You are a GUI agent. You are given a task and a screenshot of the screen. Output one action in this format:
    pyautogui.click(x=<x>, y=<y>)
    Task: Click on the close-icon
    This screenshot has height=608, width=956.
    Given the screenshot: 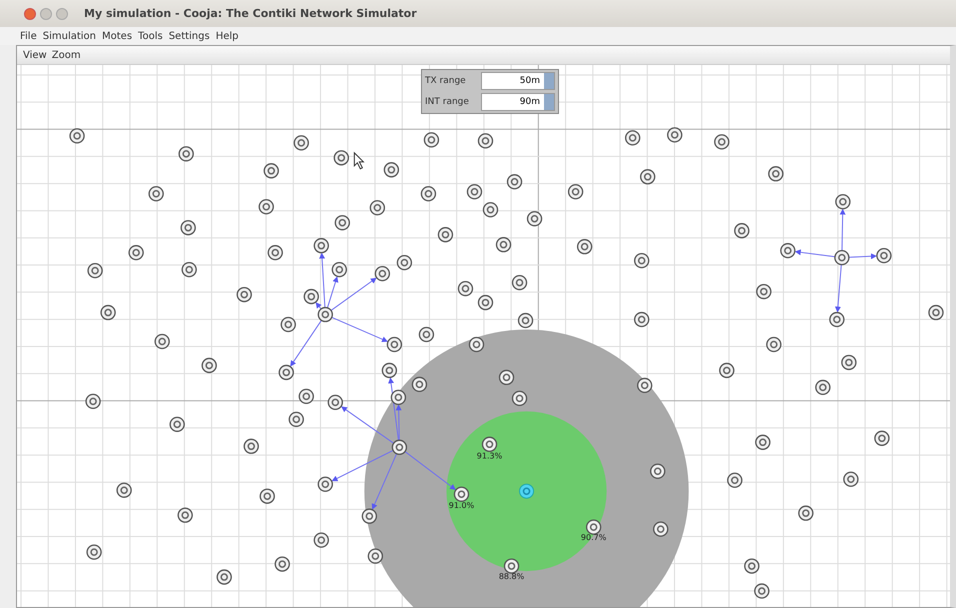 What is the action you would take?
    pyautogui.click(x=30, y=14)
    